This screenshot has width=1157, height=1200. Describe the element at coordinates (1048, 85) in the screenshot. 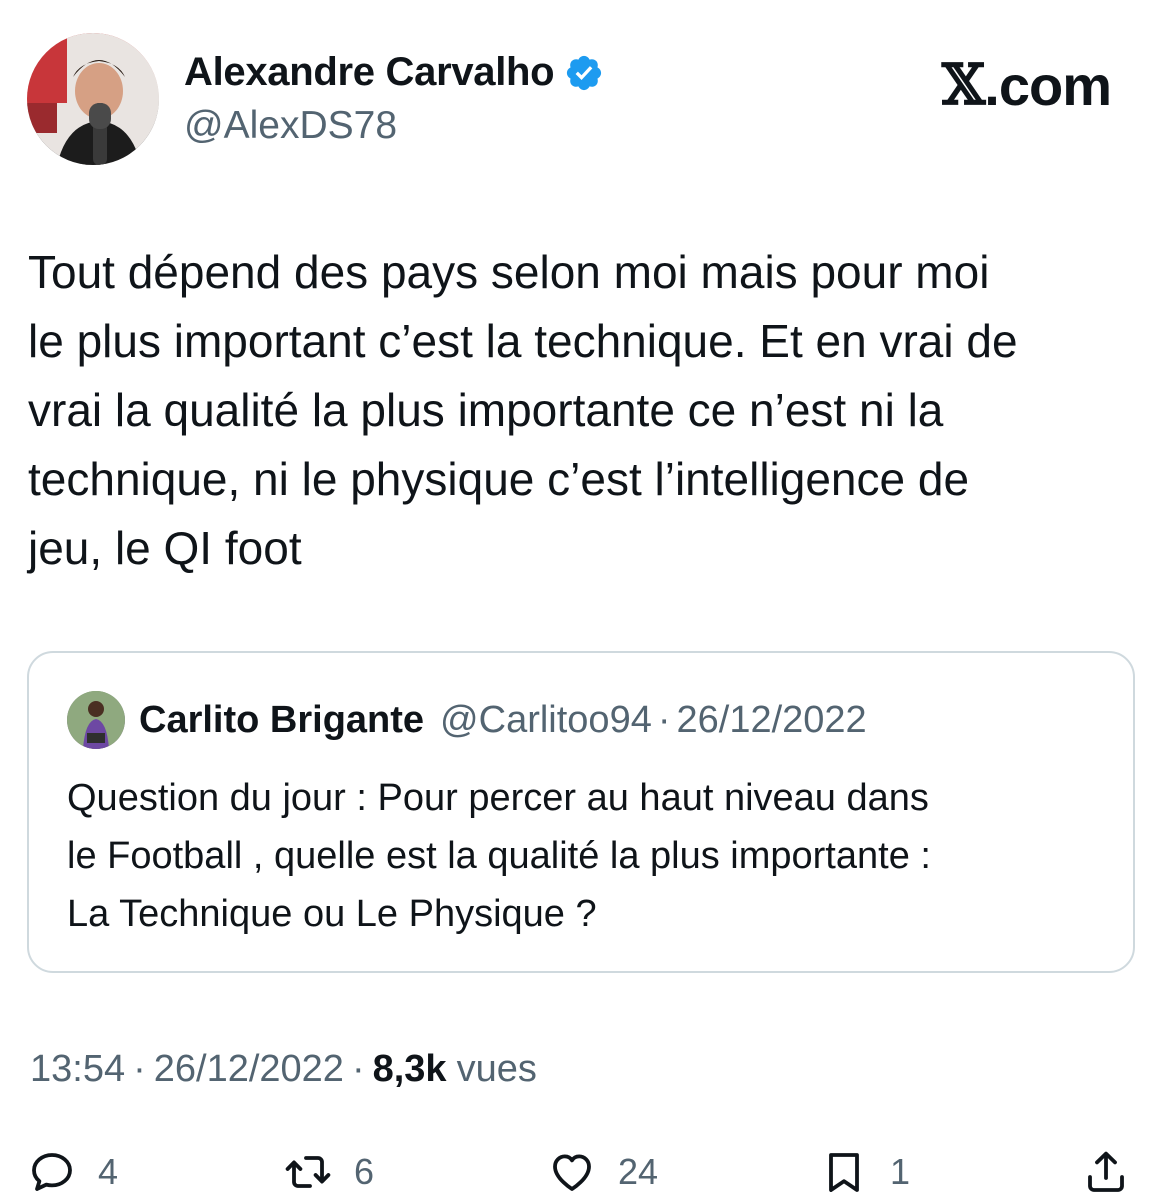

I see `x-logo-suffix: .com` at that location.